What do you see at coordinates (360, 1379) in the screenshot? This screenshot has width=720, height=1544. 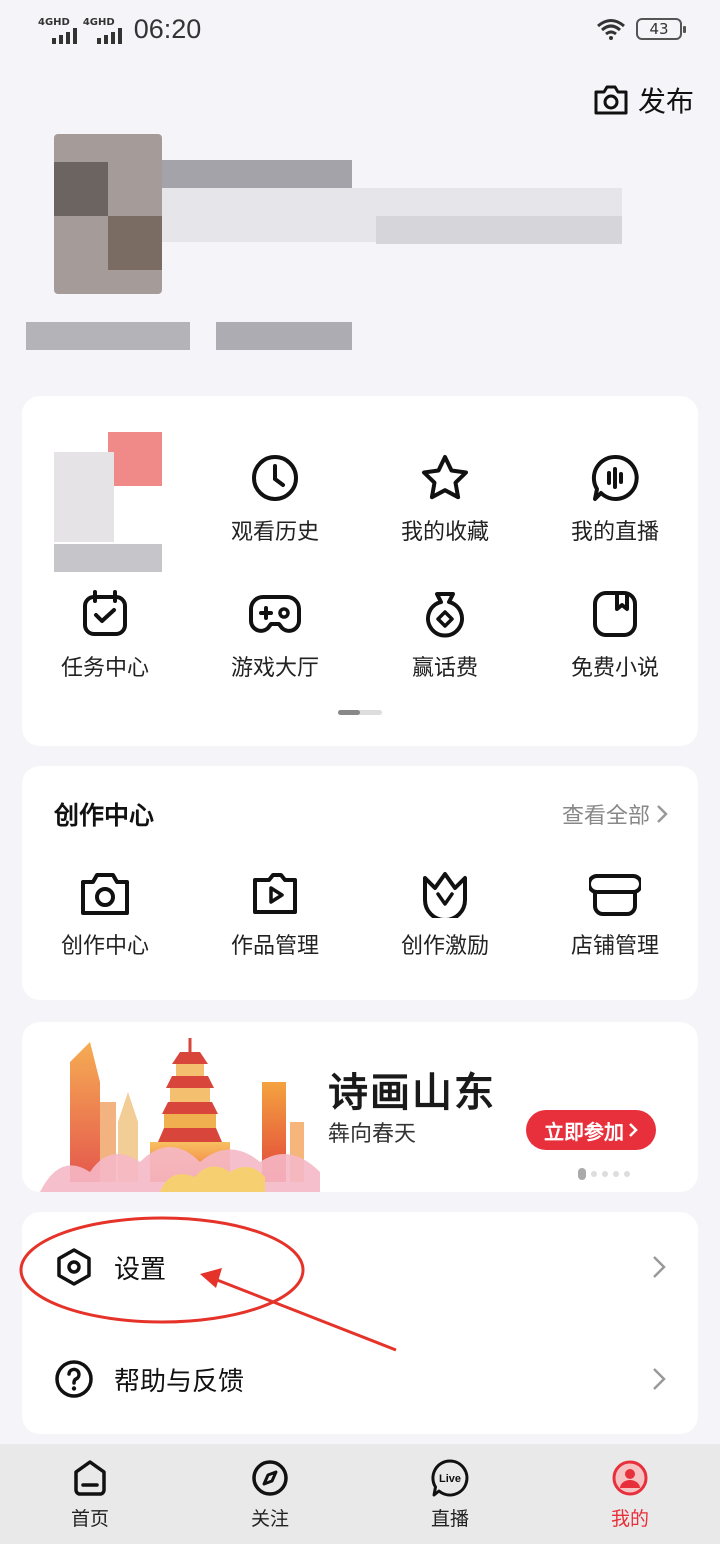 I see `help-feedback-row: 帮助与反馈` at bounding box center [360, 1379].